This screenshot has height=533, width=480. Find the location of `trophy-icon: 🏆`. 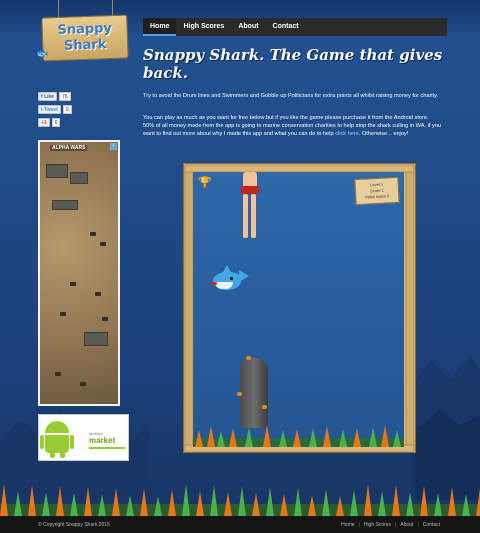

trophy-icon: 🏆 is located at coordinates (205, 183).